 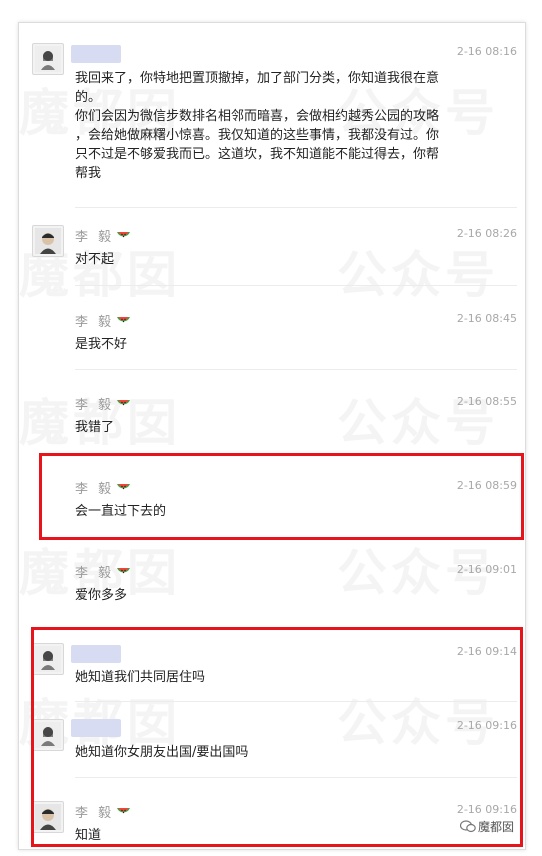 What do you see at coordinates (121, 511) in the screenshot?
I see `message-text: 会一直过下去的` at bounding box center [121, 511].